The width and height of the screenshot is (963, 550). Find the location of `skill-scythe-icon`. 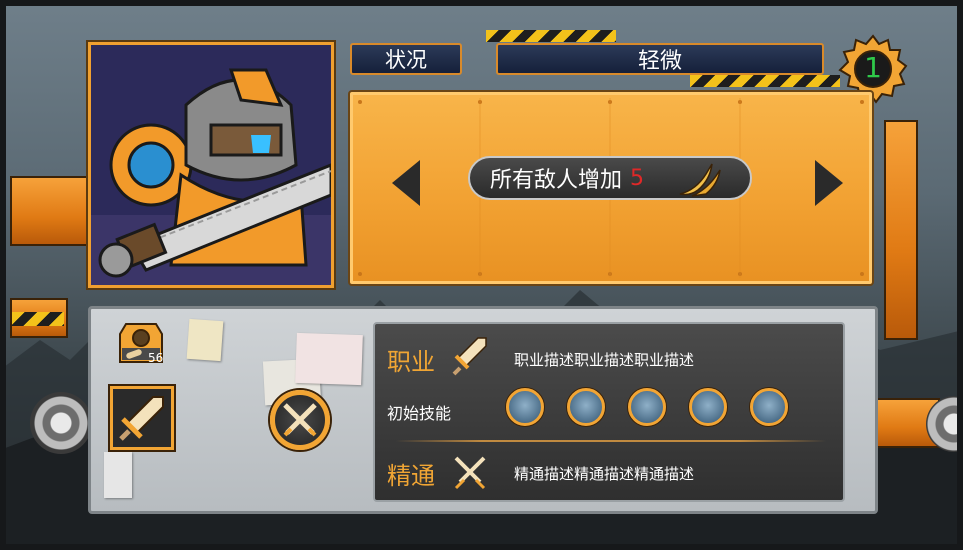

skill-scythe-icon is located at coordinates (525, 407).